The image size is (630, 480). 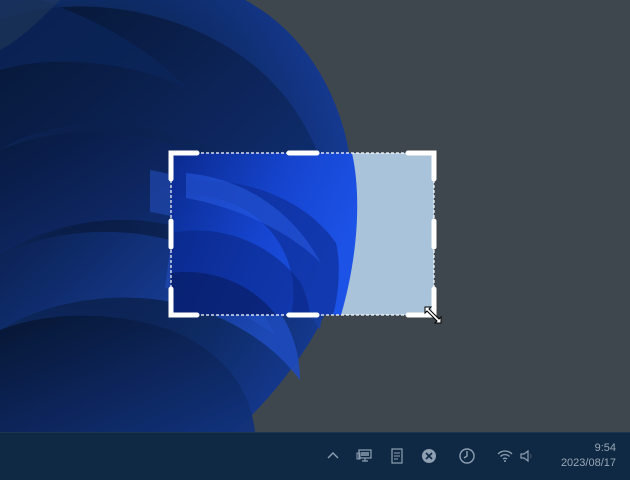 I want to click on resize-handle-bottom-left, so click(x=184, y=302).